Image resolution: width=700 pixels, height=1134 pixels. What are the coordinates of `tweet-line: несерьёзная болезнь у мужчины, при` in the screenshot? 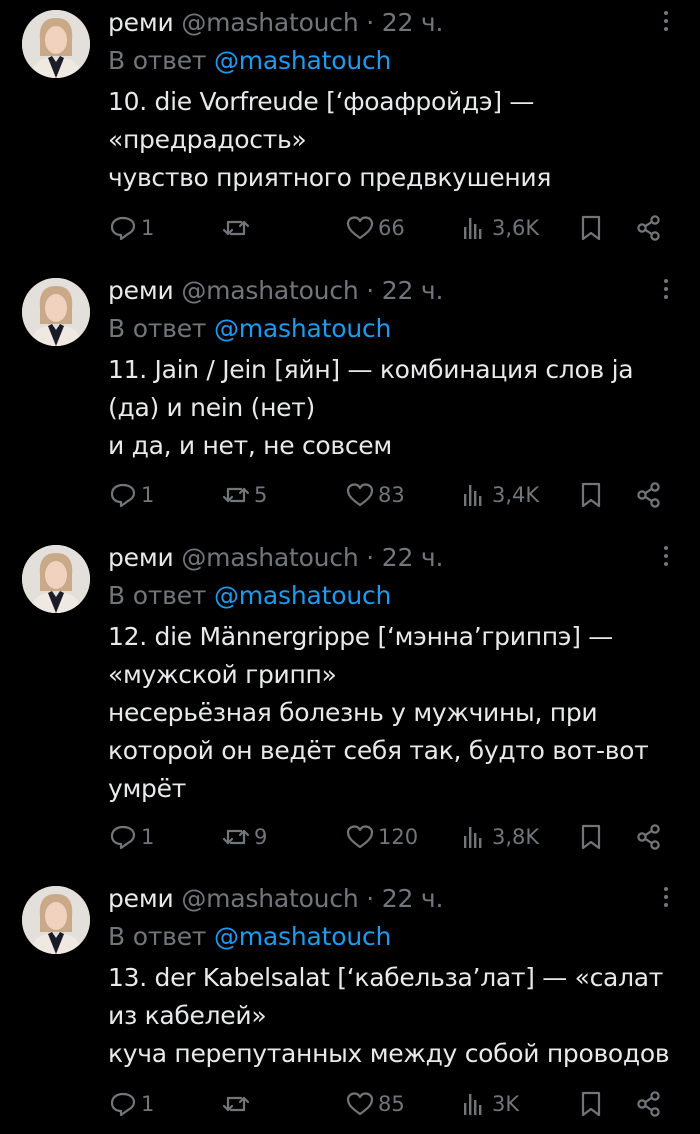 It's located at (353, 712).